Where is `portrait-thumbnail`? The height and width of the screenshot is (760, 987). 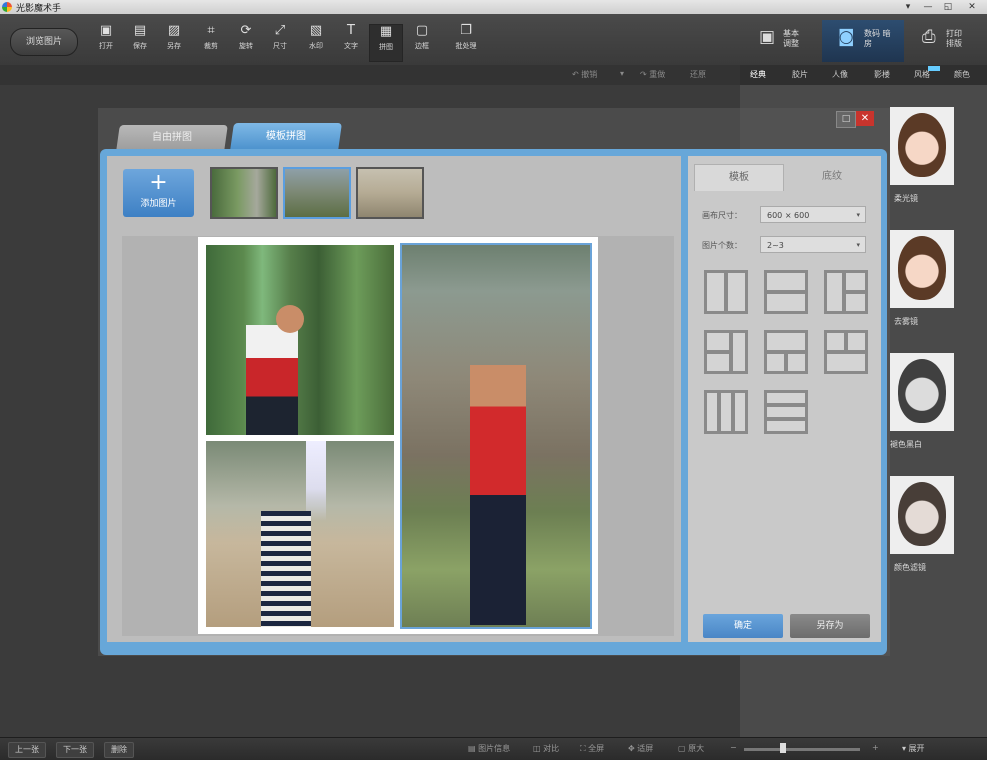
portrait-thumbnail is located at coordinates (922, 268).